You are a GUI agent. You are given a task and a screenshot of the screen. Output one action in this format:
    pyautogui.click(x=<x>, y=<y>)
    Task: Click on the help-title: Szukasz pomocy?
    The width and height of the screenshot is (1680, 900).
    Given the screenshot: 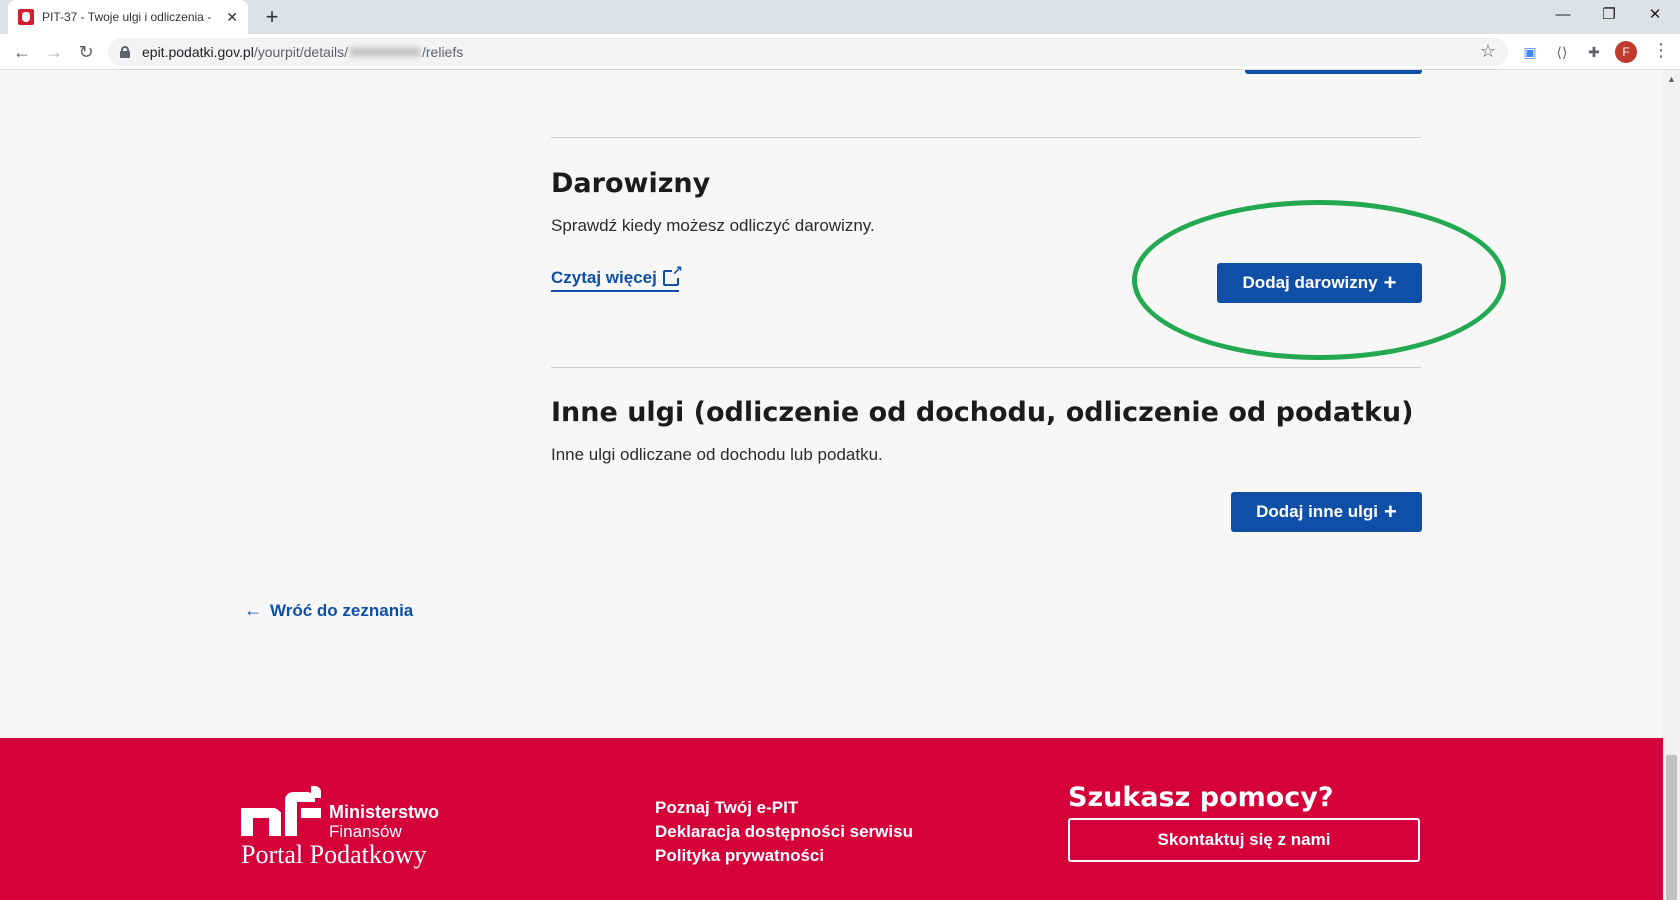 What is the action you would take?
    pyautogui.click(x=1201, y=797)
    